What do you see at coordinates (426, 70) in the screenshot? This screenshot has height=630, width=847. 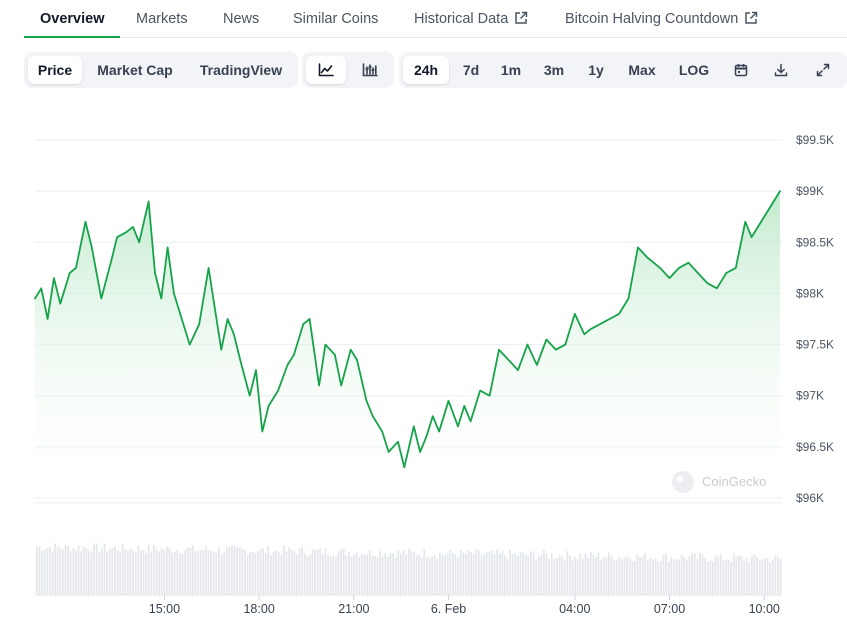 I see `range-24h-button: 24h` at bounding box center [426, 70].